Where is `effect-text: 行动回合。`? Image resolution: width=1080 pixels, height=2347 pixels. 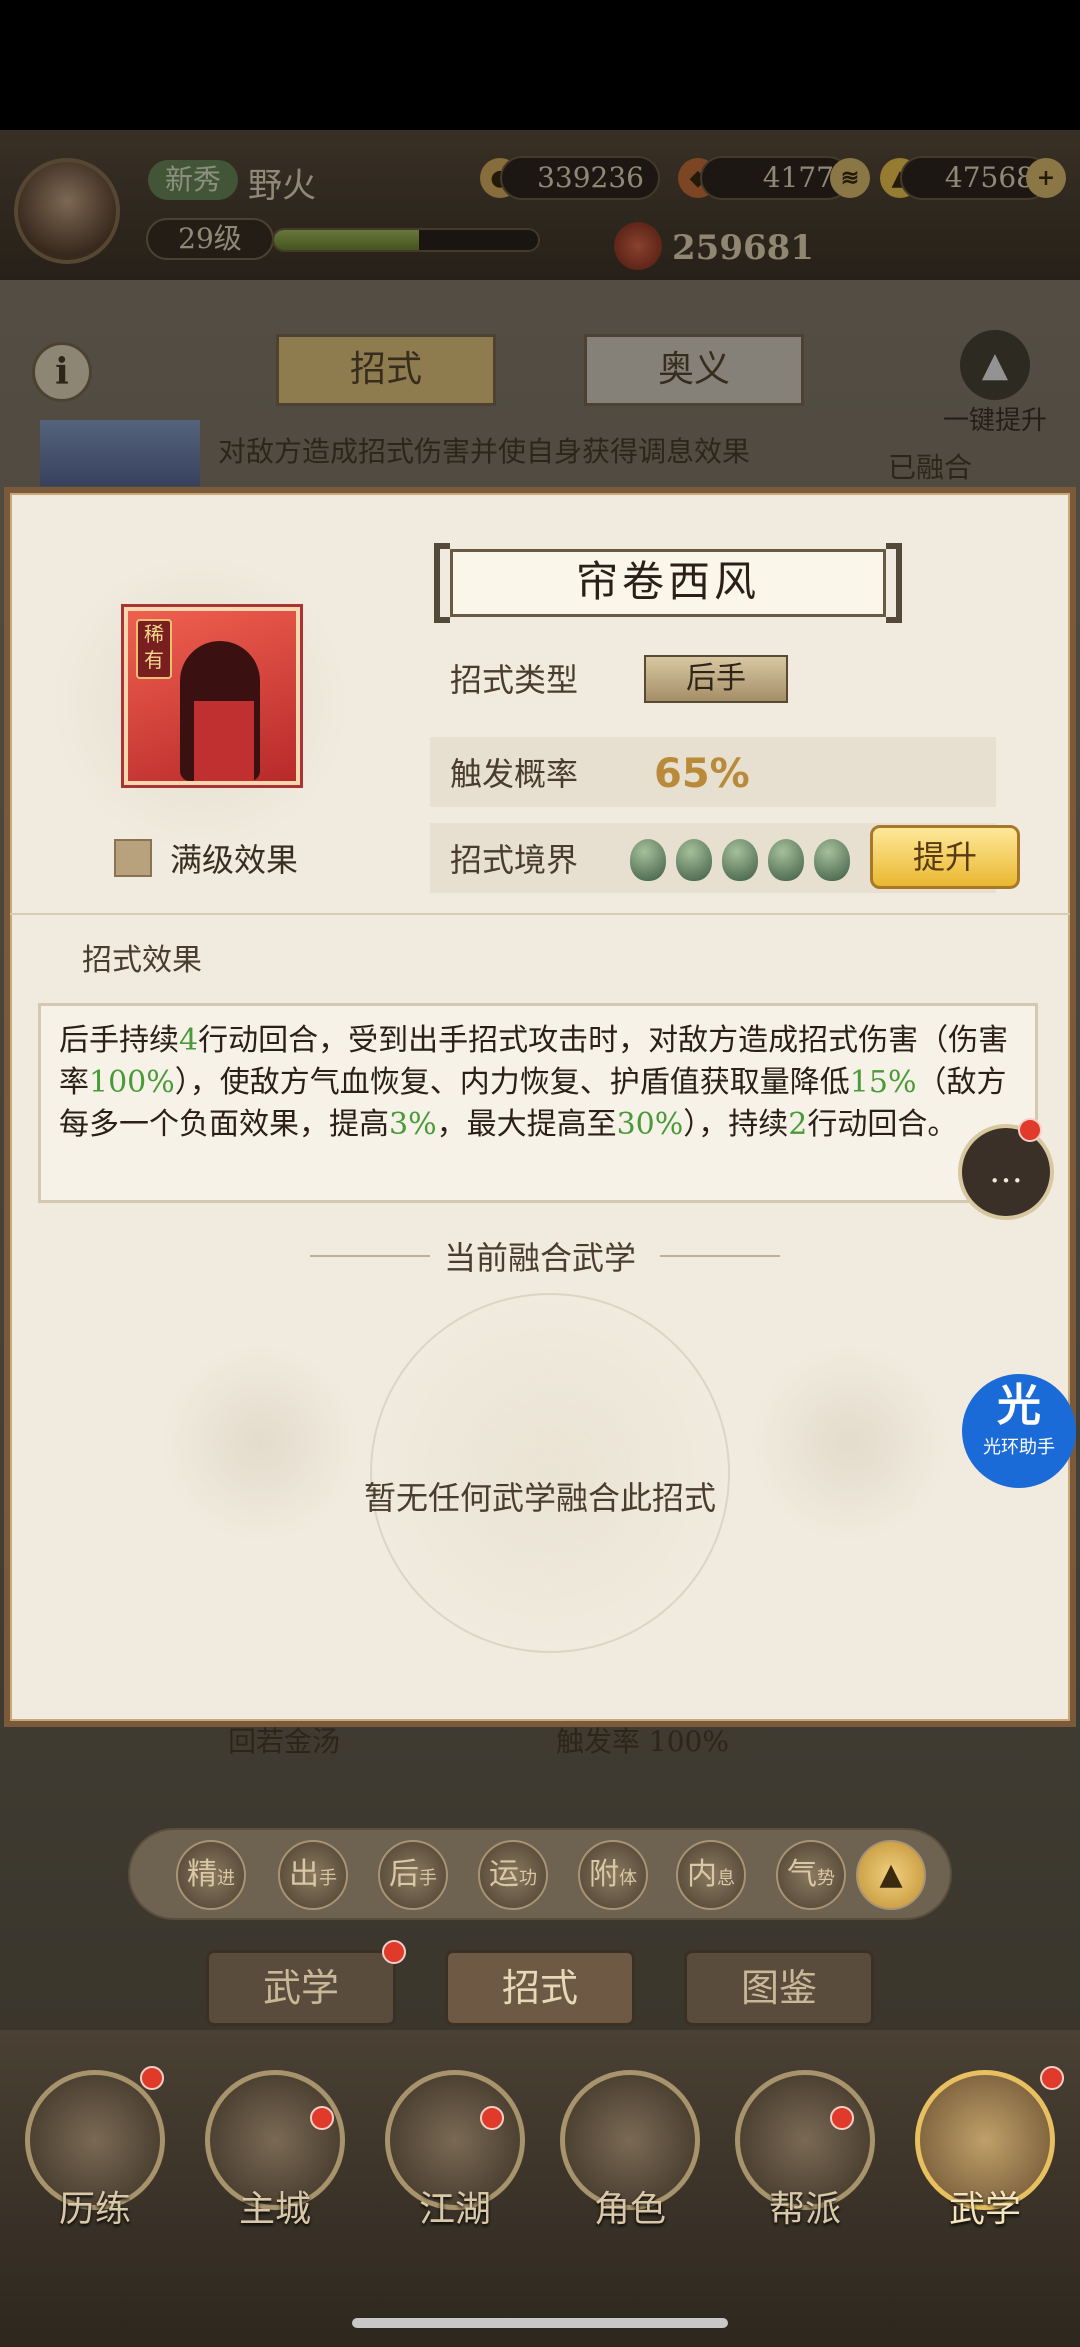
effect-text: 行动回合。 is located at coordinates (882, 1124).